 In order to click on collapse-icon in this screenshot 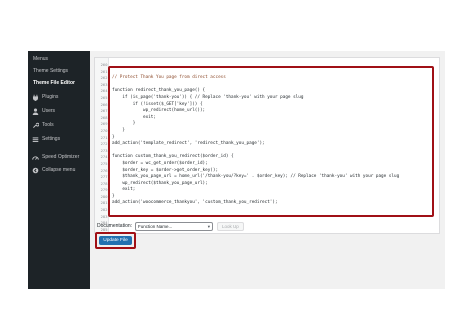, I will do `click(35, 170)`.